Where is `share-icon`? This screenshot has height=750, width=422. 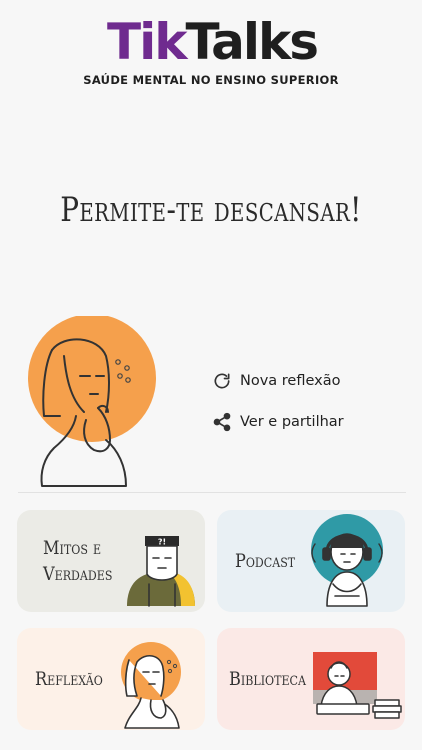 share-icon is located at coordinates (222, 422).